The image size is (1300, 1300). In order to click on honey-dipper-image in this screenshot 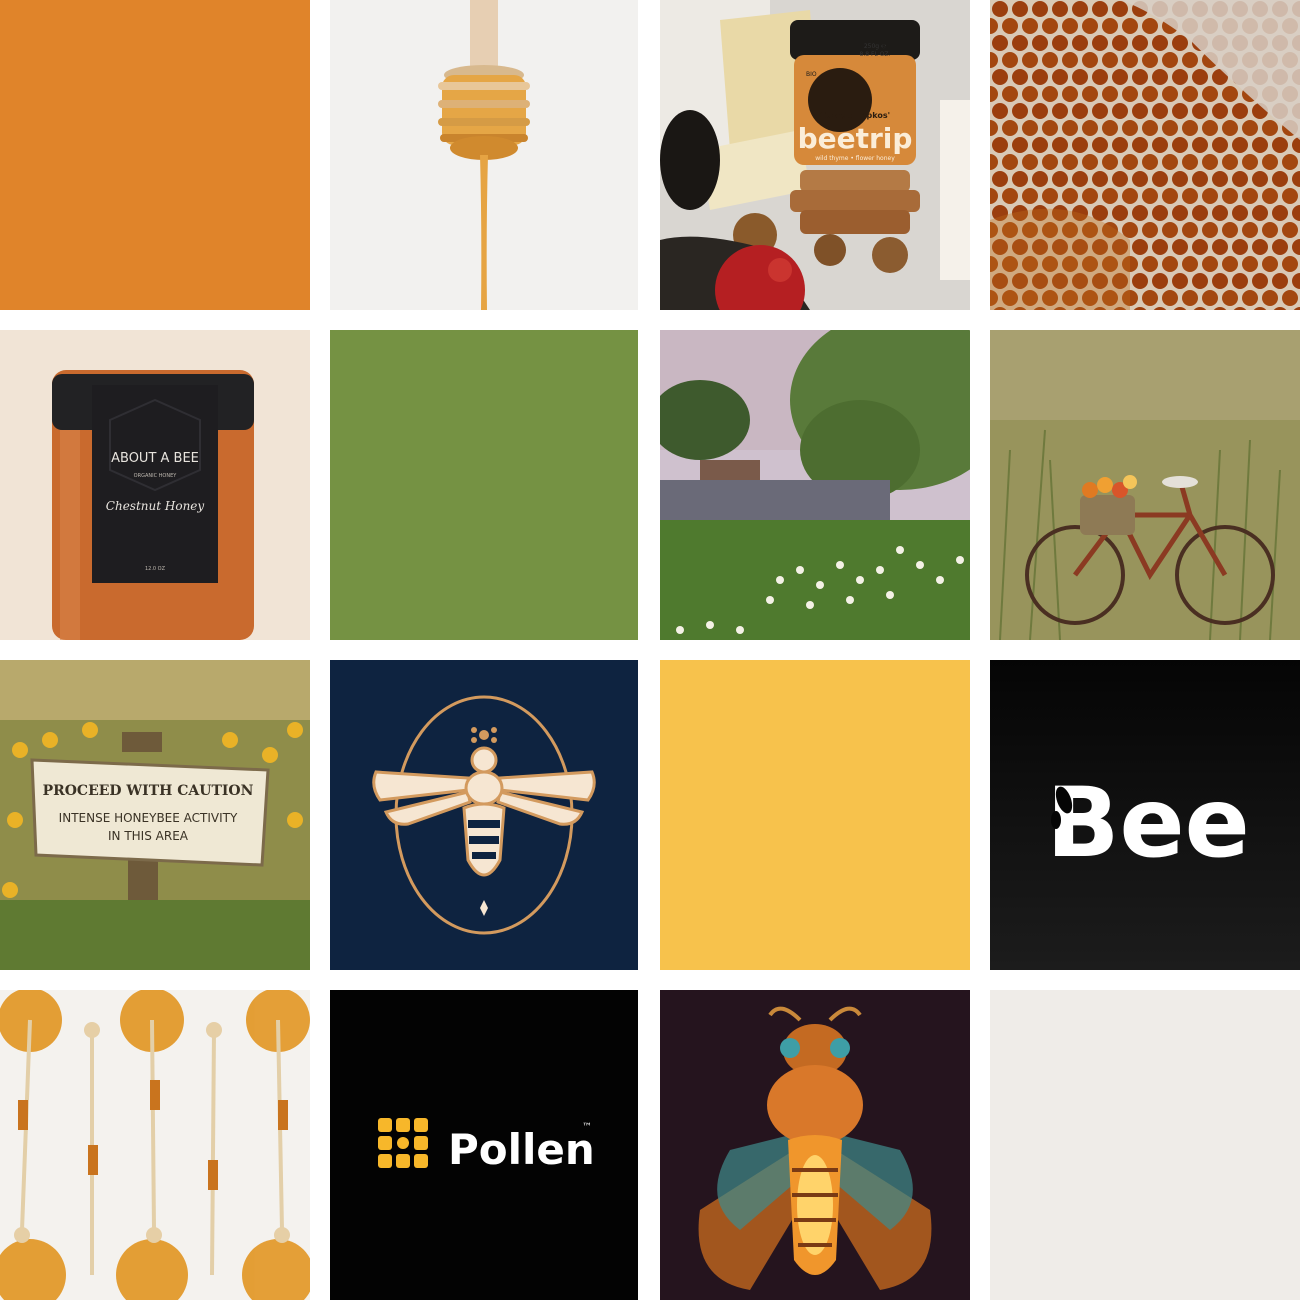, I will do `click(484, 155)`.